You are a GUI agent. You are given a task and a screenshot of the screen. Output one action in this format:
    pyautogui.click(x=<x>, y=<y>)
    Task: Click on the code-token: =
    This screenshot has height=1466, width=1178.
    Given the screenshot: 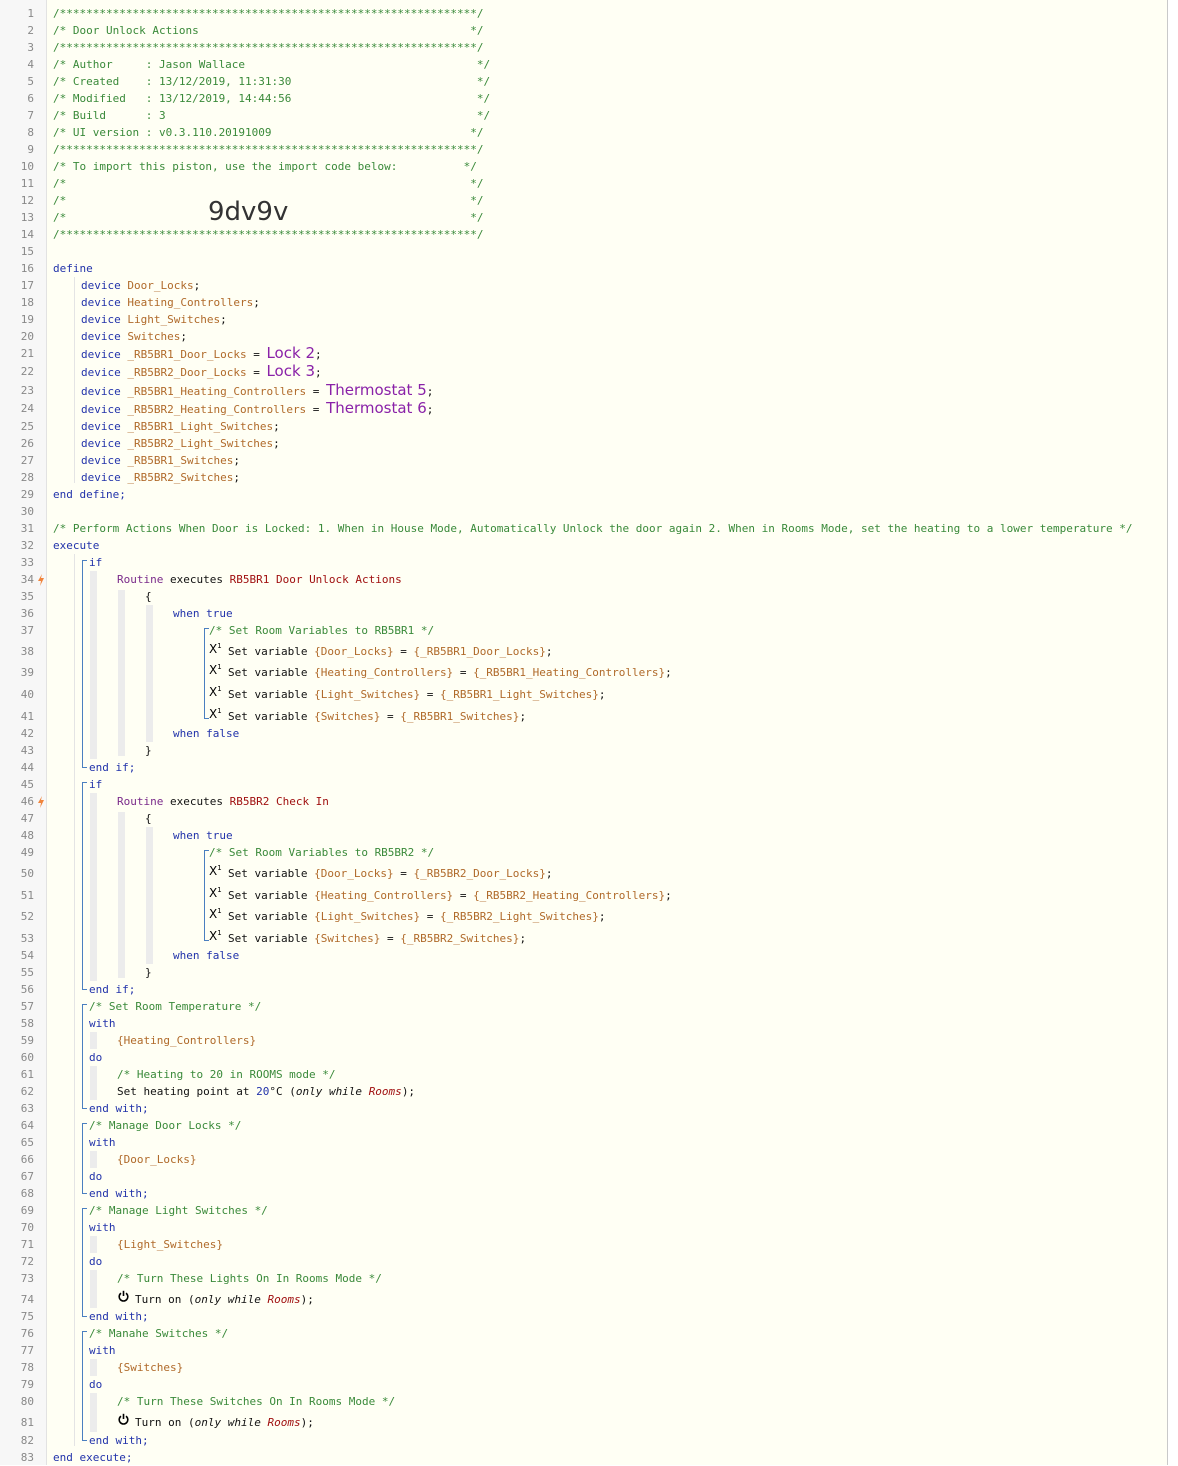 What is the action you would take?
    pyautogui.click(x=256, y=354)
    